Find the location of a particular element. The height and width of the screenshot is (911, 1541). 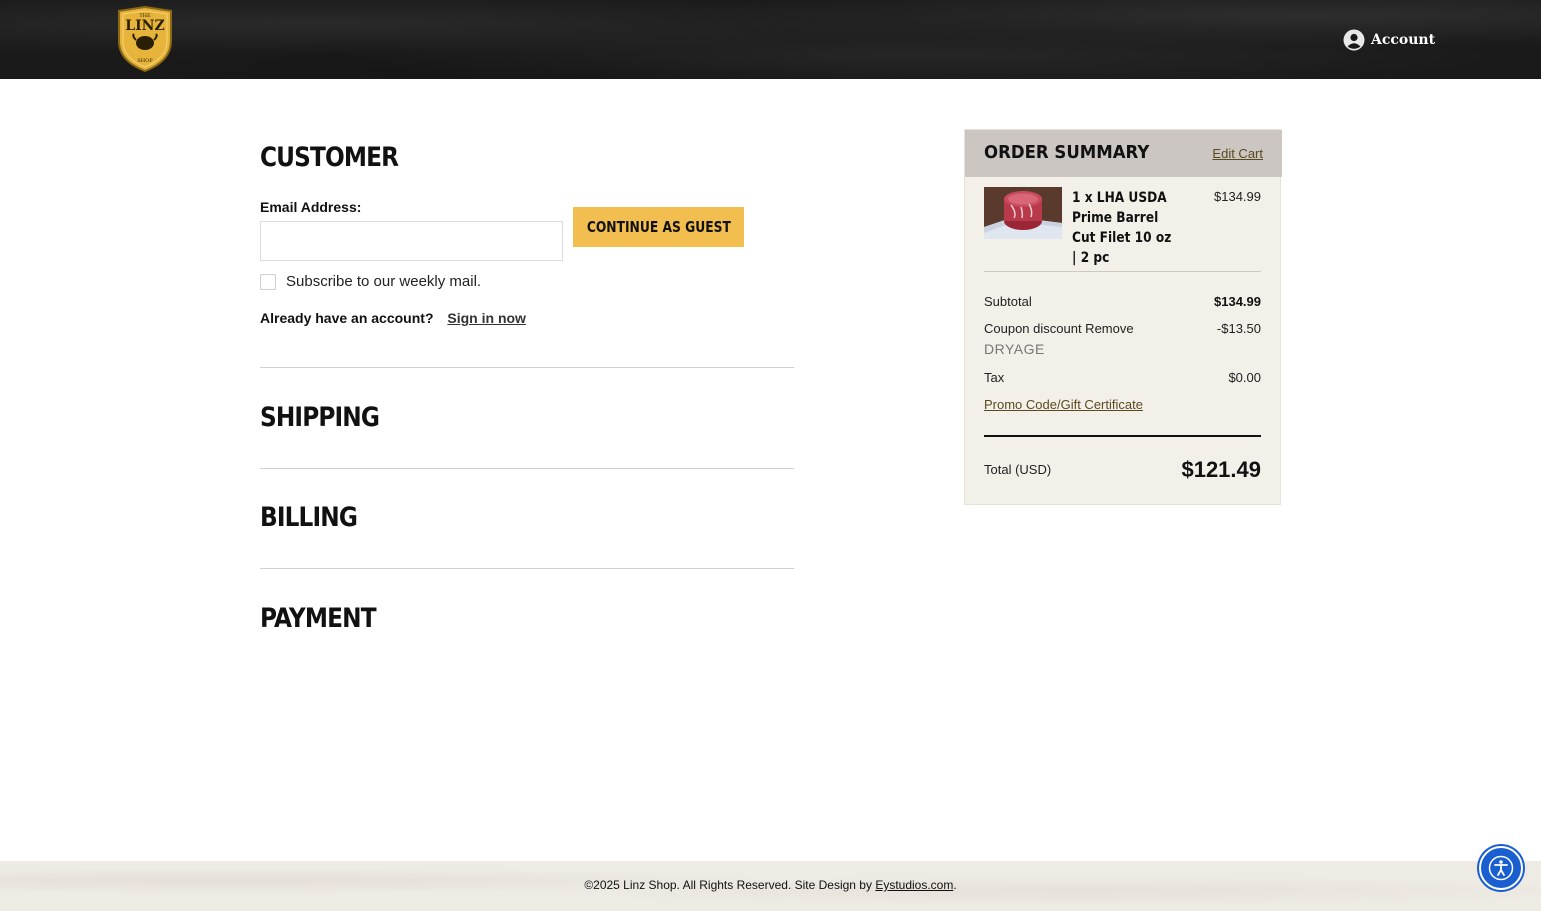

edit-cart-link: Edit Cart is located at coordinates (1237, 153).